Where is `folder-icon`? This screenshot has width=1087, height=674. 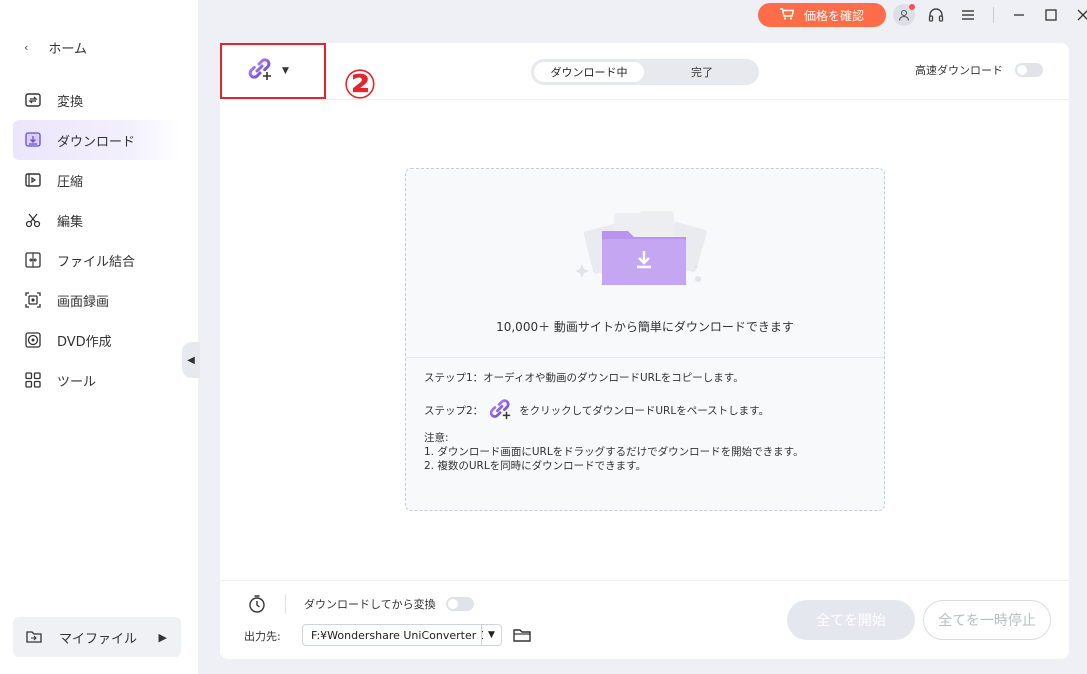
folder-icon is located at coordinates (34, 637).